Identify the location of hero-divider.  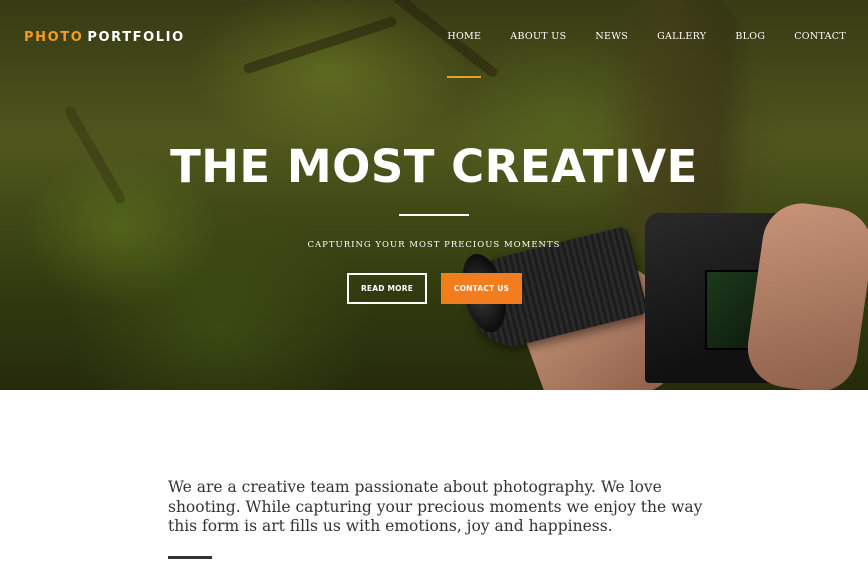
(434, 215).